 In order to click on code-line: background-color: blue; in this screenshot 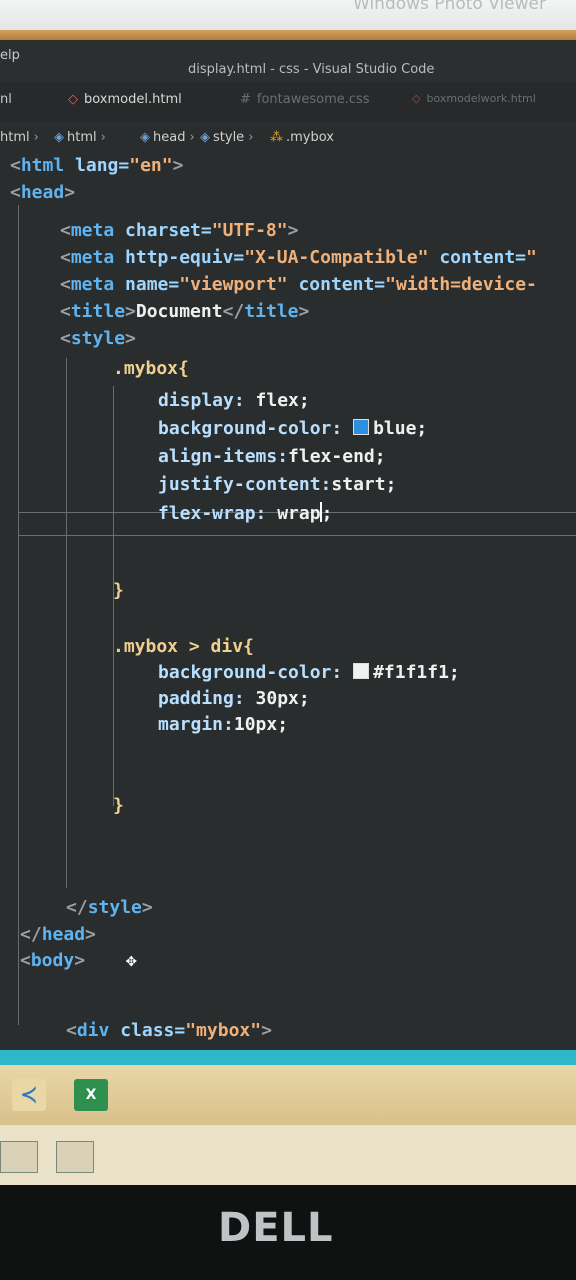, I will do `click(293, 428)`.